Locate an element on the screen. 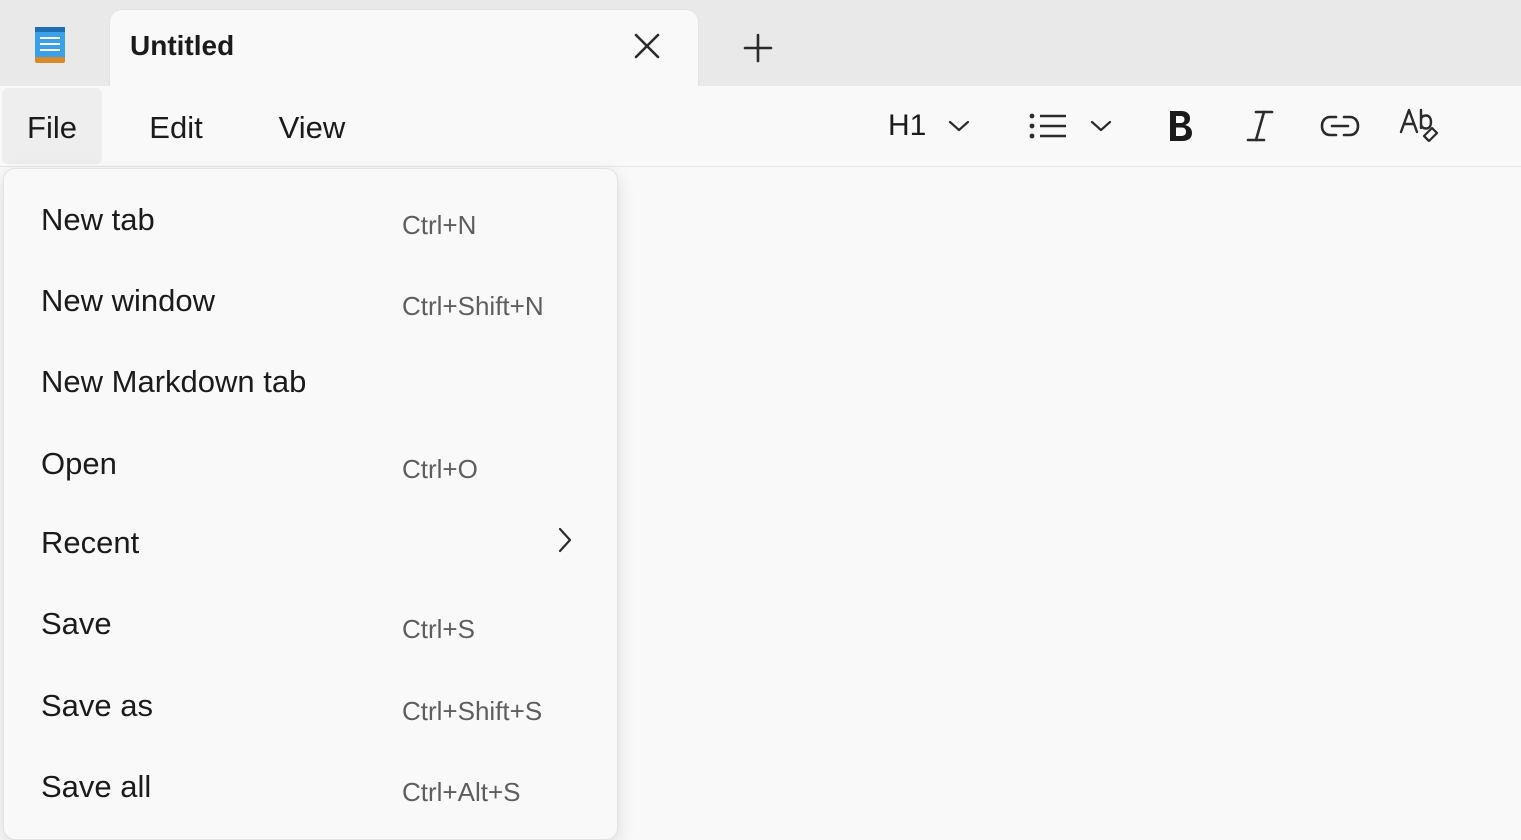 The width and height of the screenshot is (1521, 840). bold-icon is located at coordinates (1181, 126).